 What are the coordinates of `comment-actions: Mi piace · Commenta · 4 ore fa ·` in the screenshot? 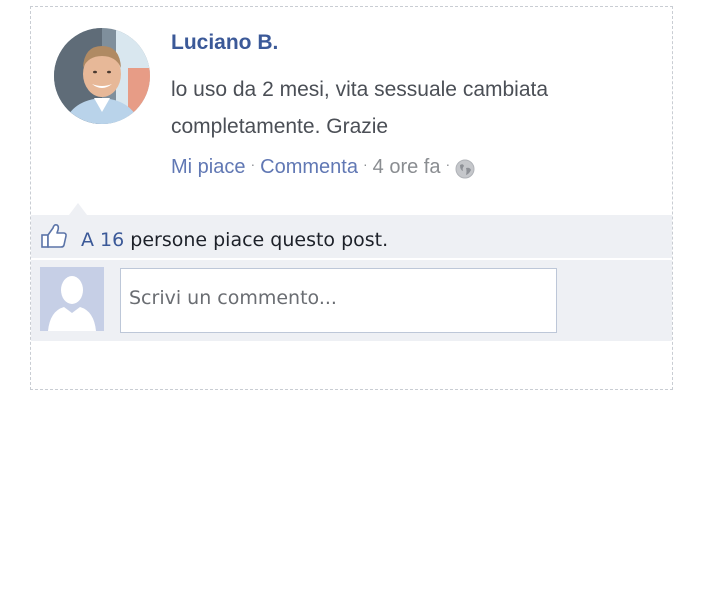 It's located at (323, 167).